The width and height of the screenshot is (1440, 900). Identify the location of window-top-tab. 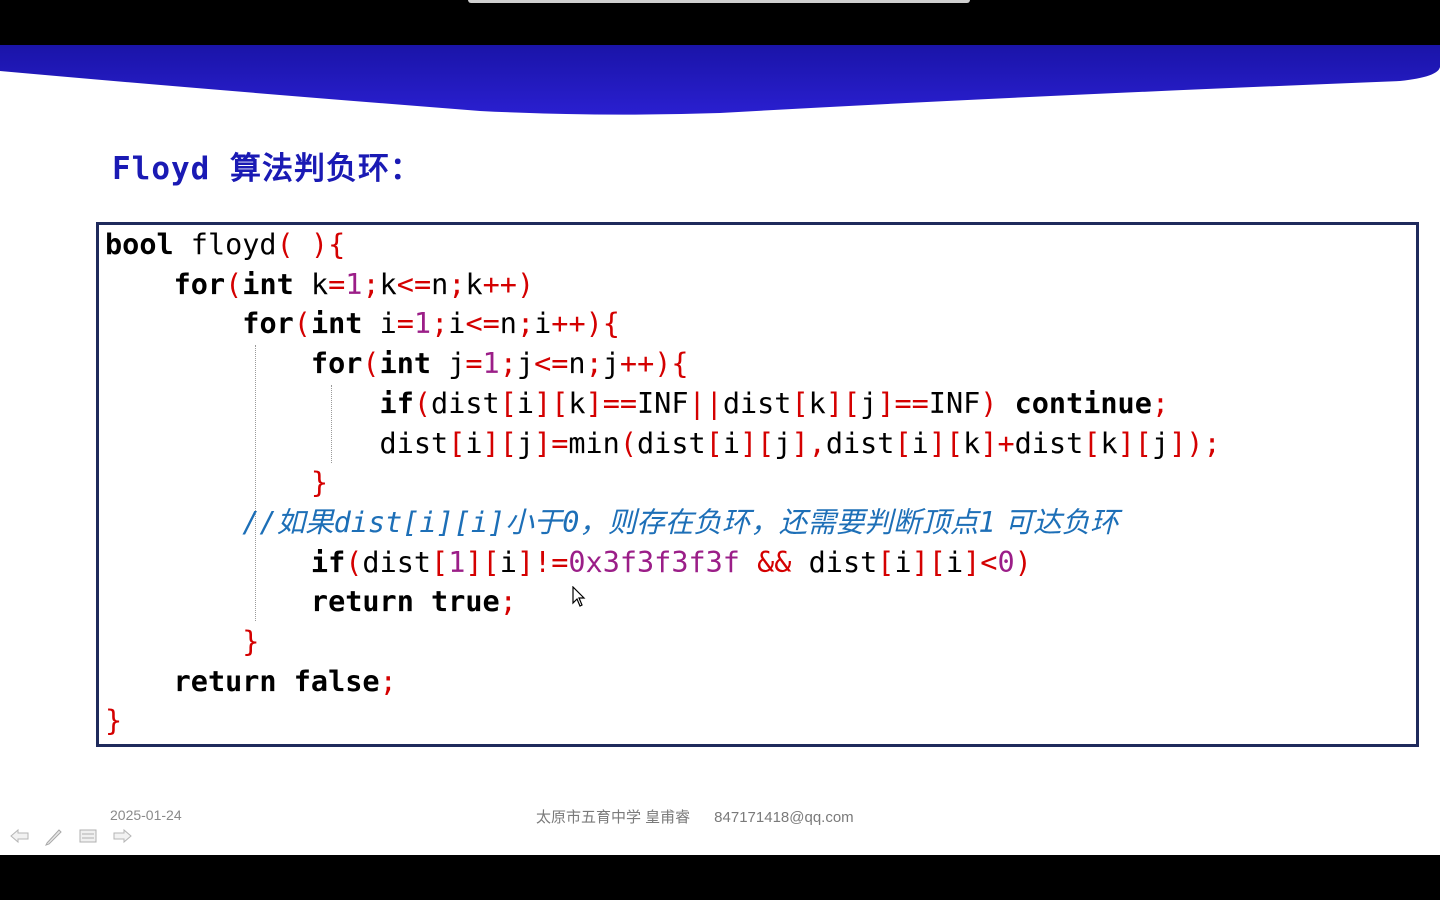
(719, 1).